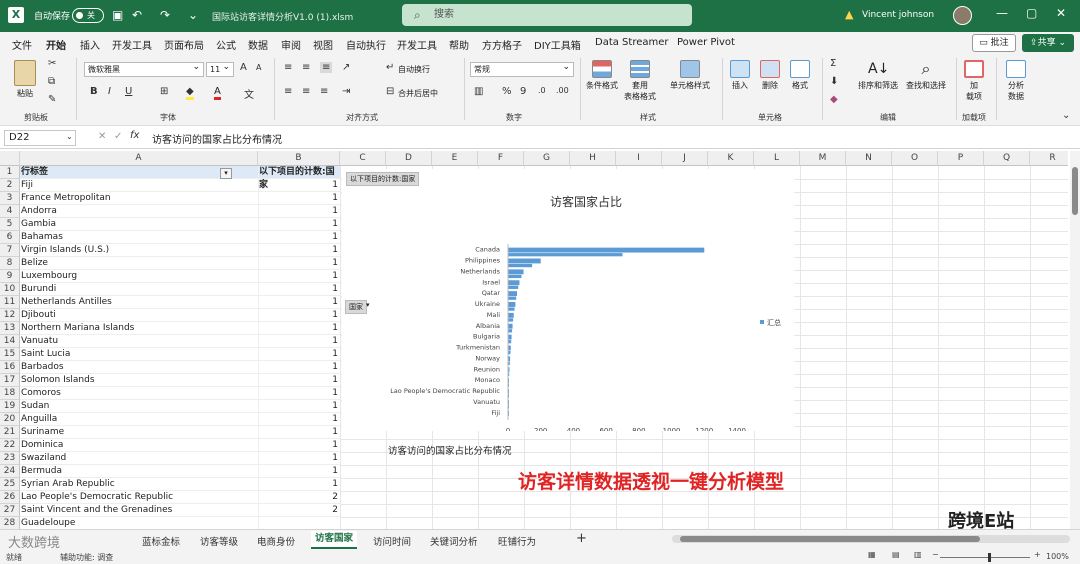 Image resolution: width=1080 pixels, height=564 pixels. Describe the element at coordinates (731, 158) in the screenshot. I see `column-header-k: K` at that location.